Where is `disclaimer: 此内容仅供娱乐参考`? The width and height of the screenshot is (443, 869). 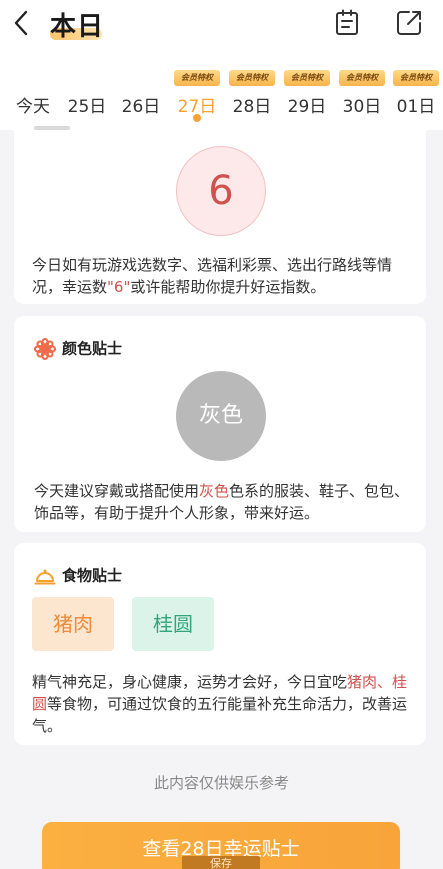
disclaimer: 此内容仅供娱乐参考 is located at coordinates (221, 783).